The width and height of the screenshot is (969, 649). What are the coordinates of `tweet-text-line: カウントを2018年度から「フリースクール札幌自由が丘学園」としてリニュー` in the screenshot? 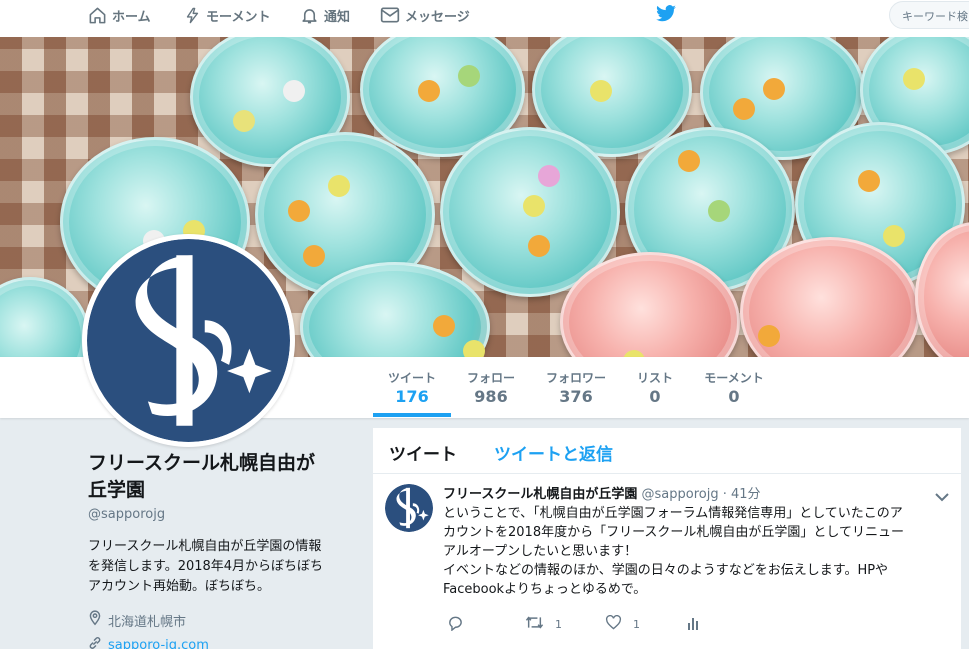 It's located at (674, 532).